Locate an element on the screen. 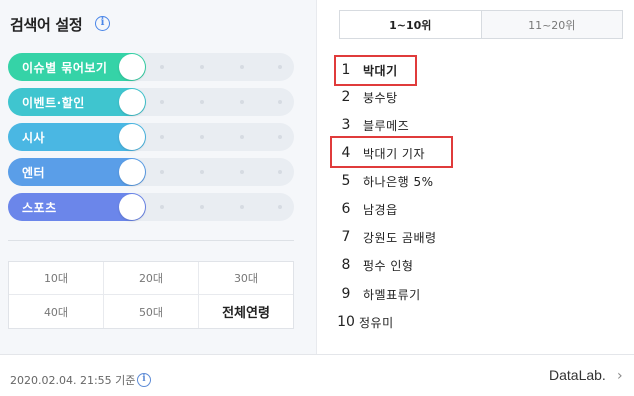  rank-number: 4 is located at coordinates (346, 153).